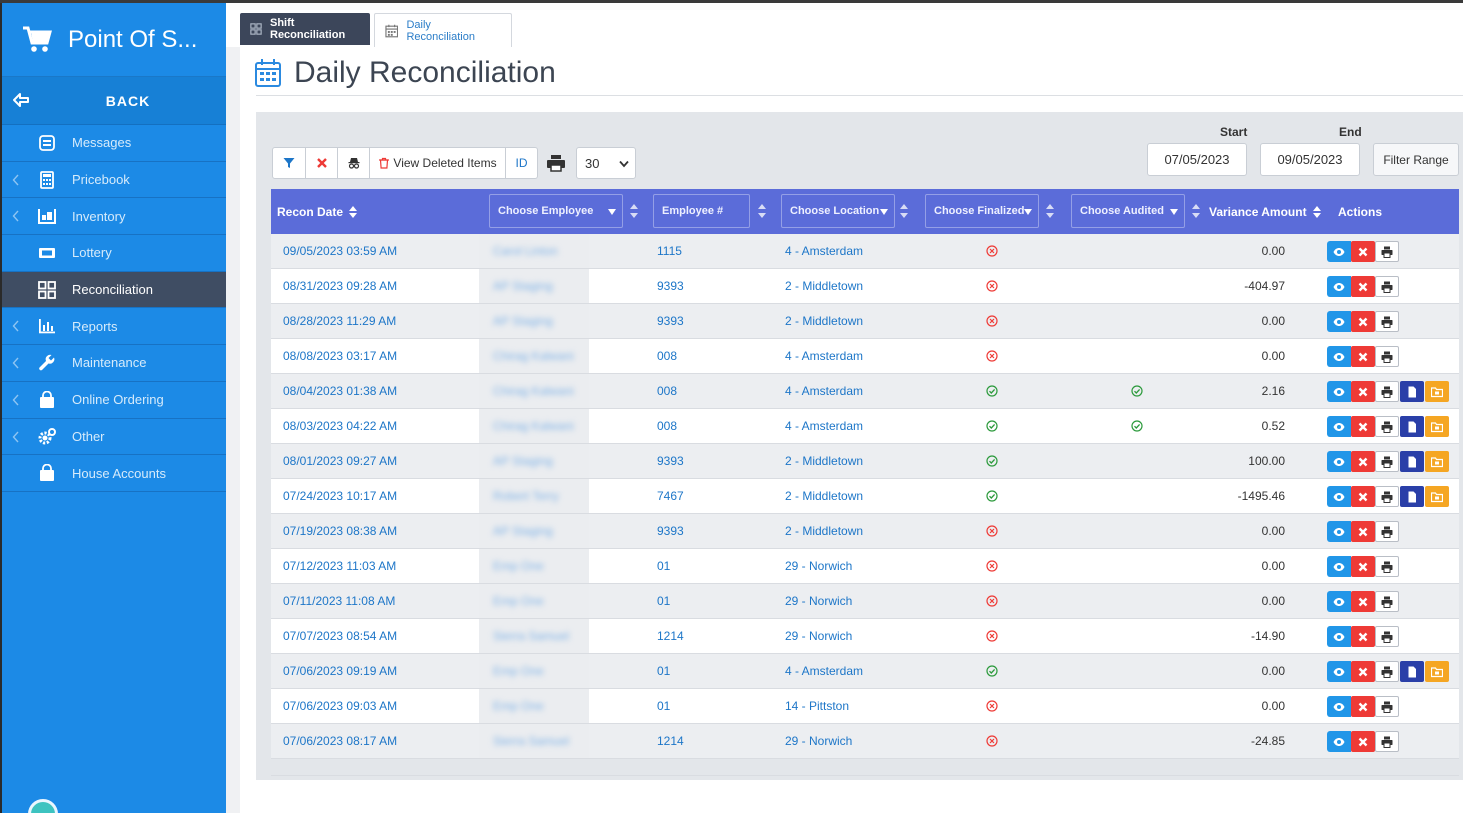 The image size is (1463, 813). Describe the element at coordinates (114, 290) in the screenshot. I see `sidebar-item-reconciliation: Reconciliation` at that location.